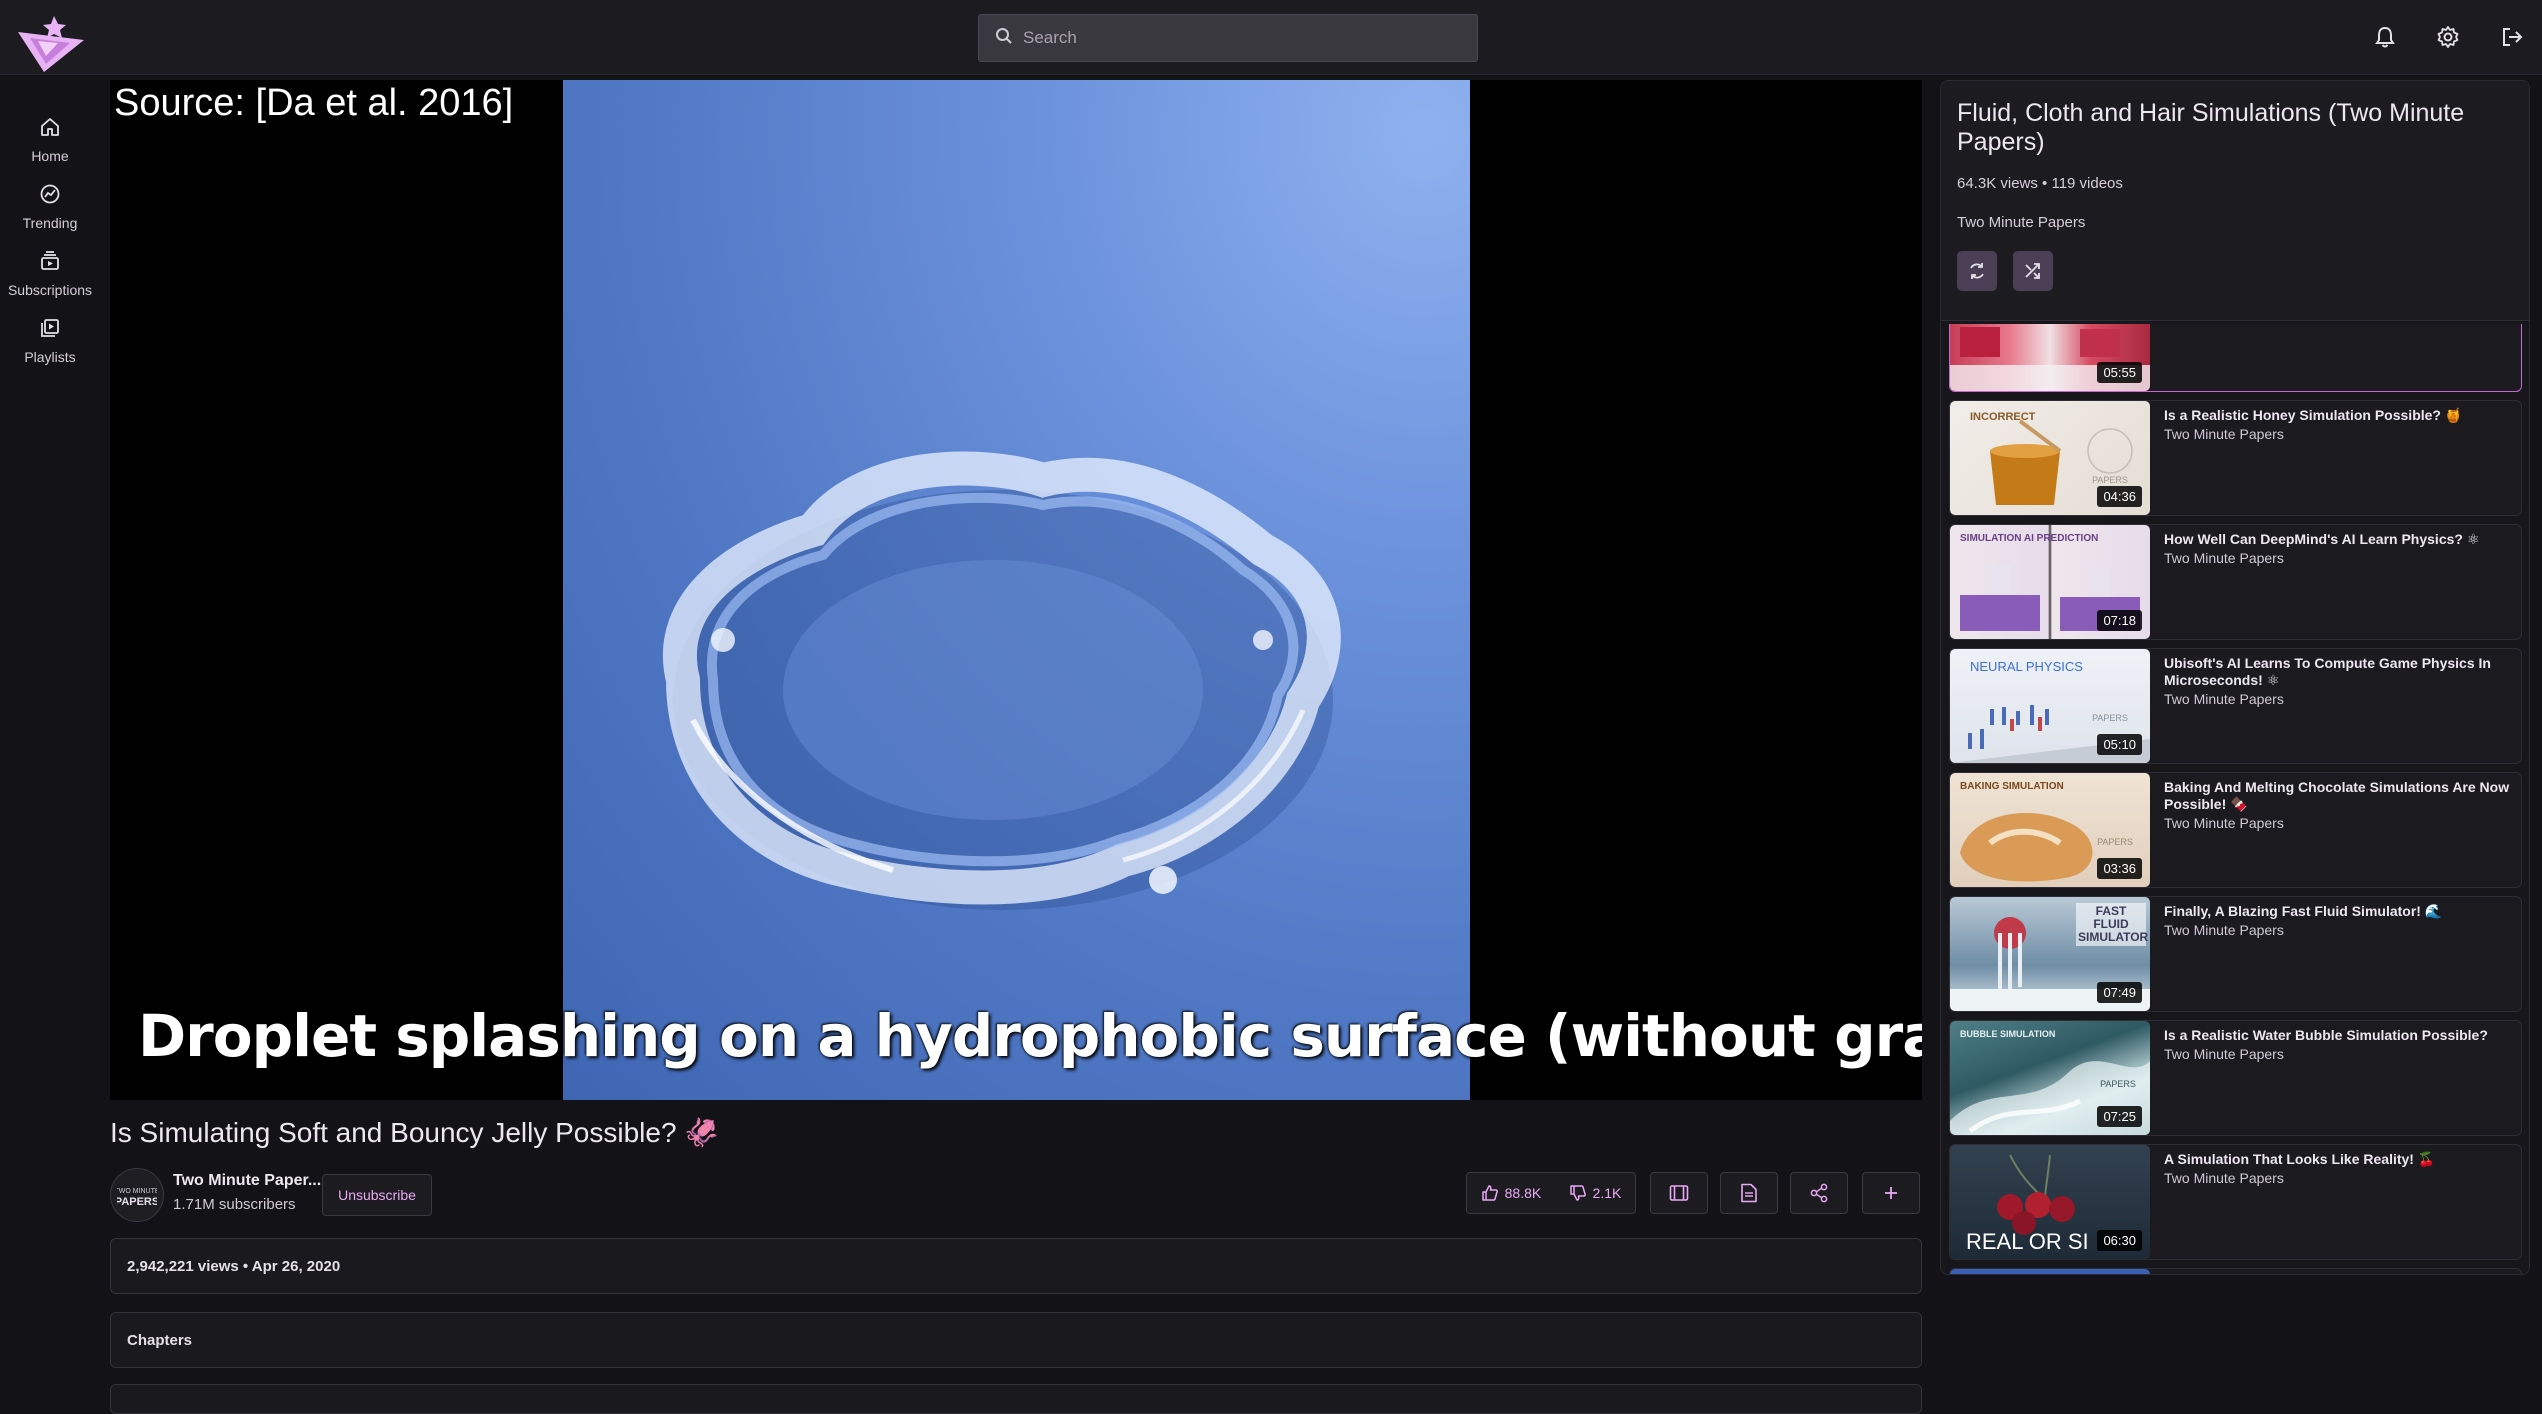 This screenshot has width=2542, height=1414. I want to click on share-icon, so click(1819, 1193).